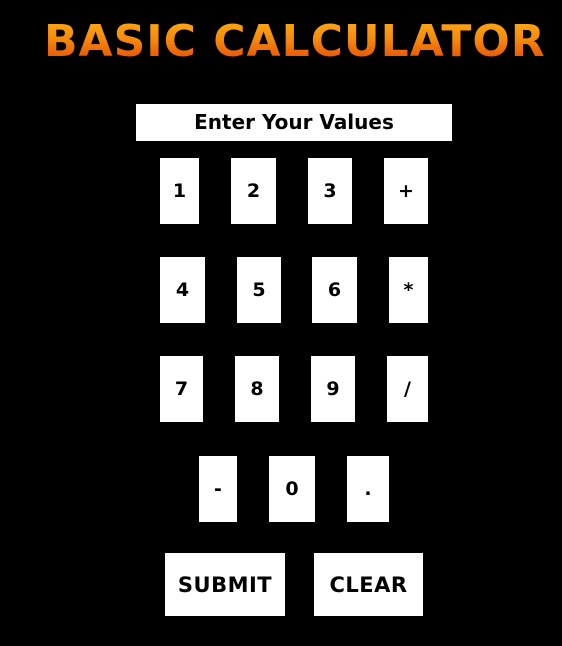  I want to click on key-8-button: 8, so click(257, 389).